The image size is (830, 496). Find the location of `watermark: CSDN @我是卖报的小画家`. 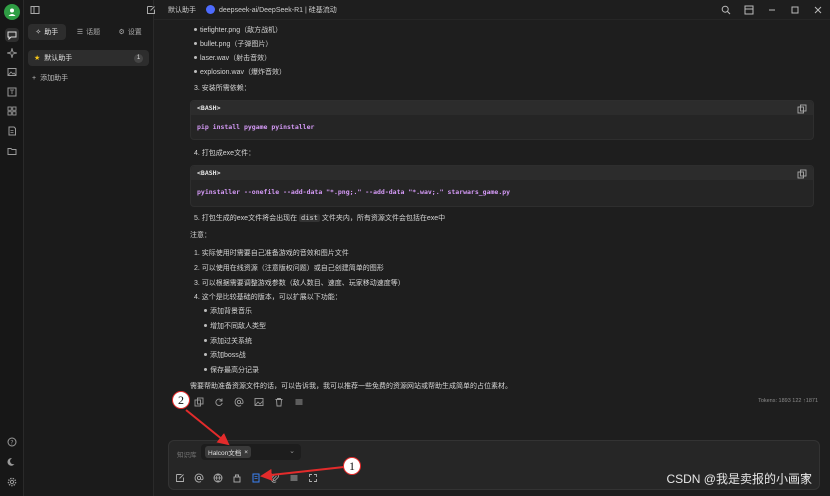

watermark: CSDN @我是卖报的小画家 is located at coordinates (739, 479).